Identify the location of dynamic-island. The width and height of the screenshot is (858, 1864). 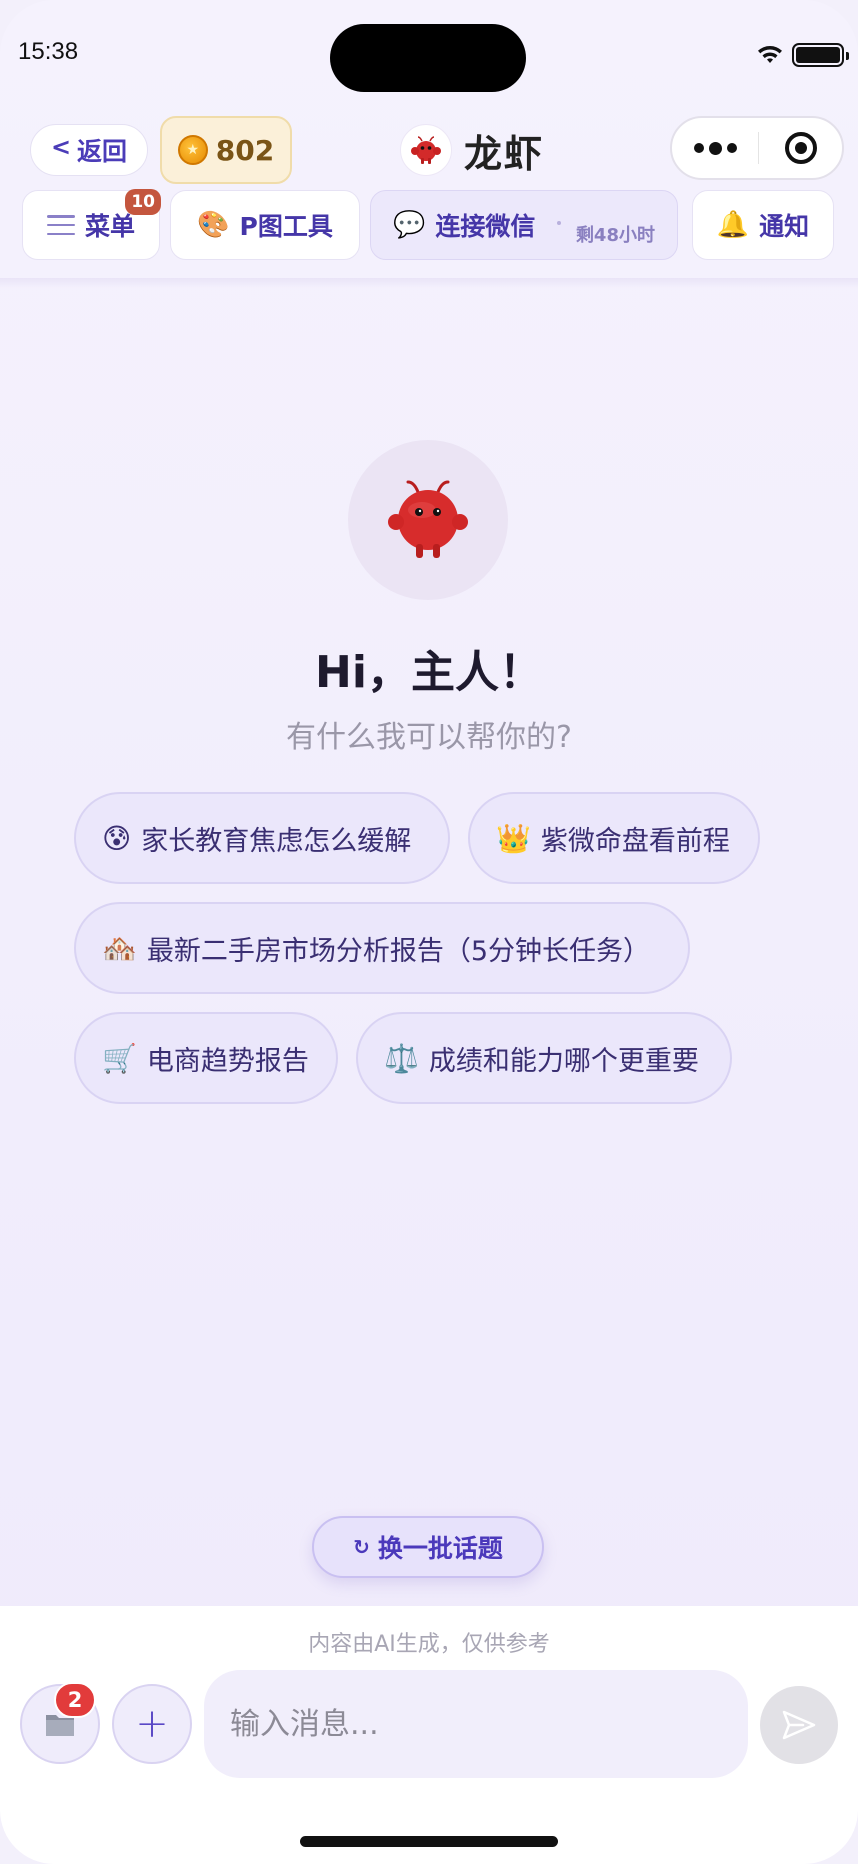
(428, 58).